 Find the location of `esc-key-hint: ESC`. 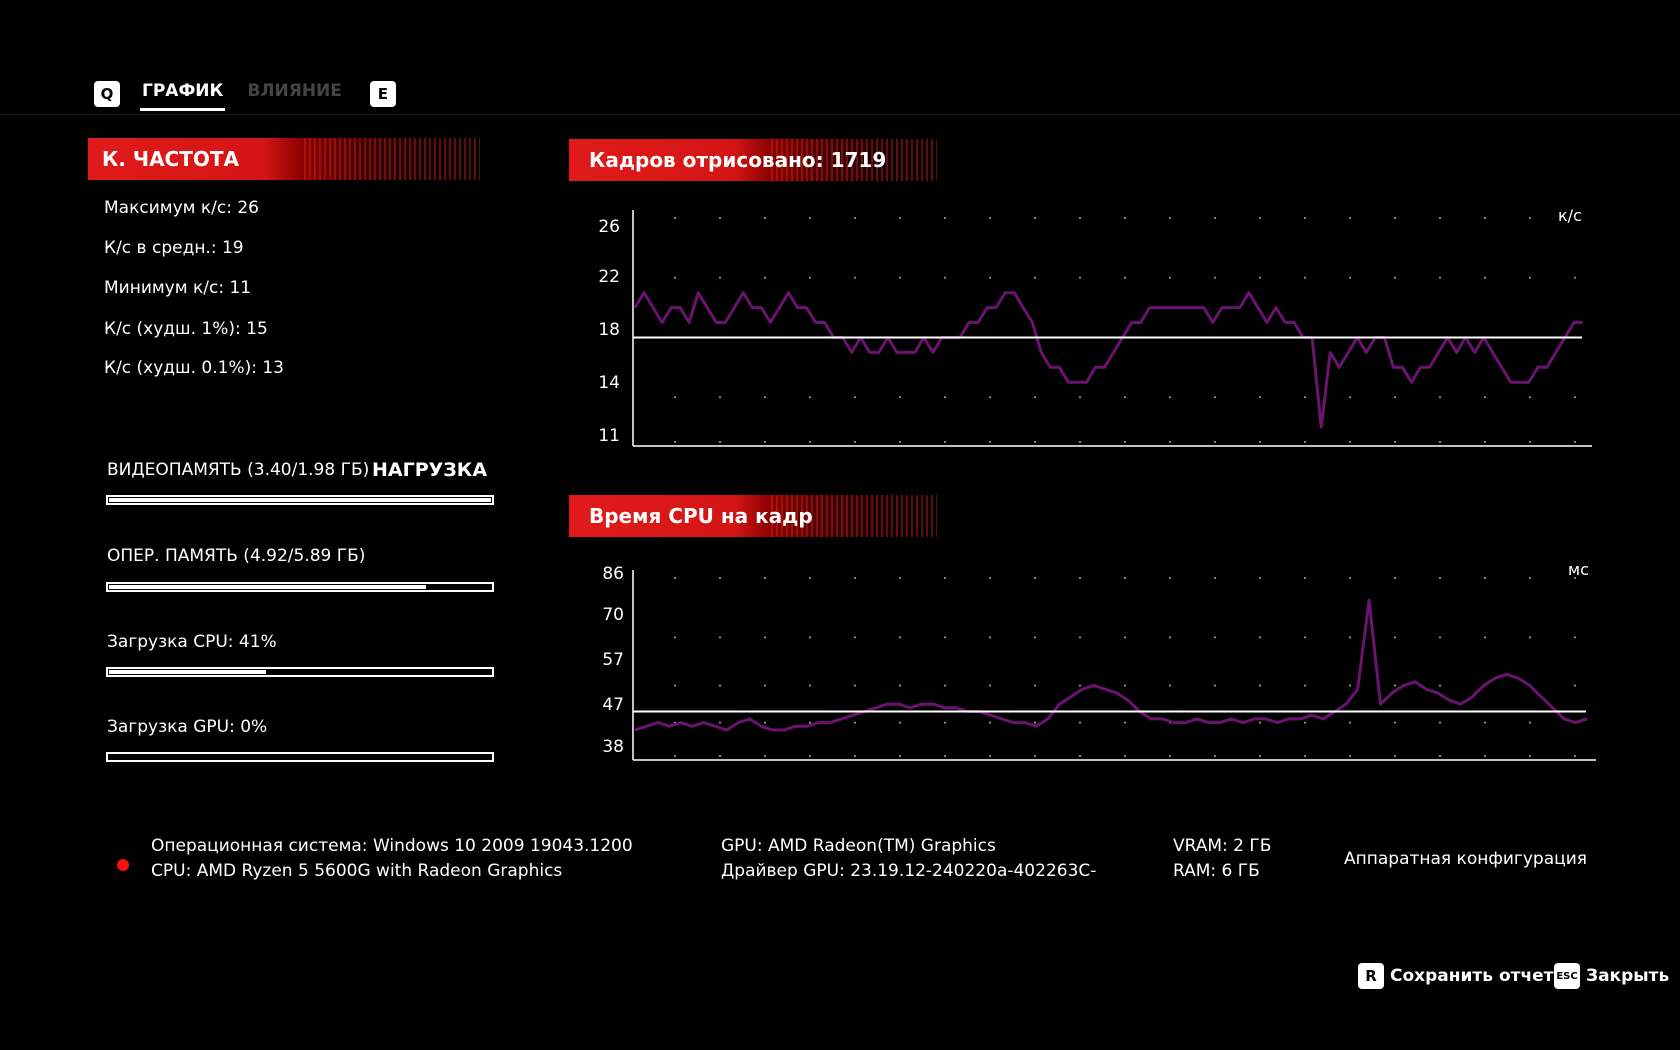

esc-key-hint: ESC is located at coordinates (1567, 976).